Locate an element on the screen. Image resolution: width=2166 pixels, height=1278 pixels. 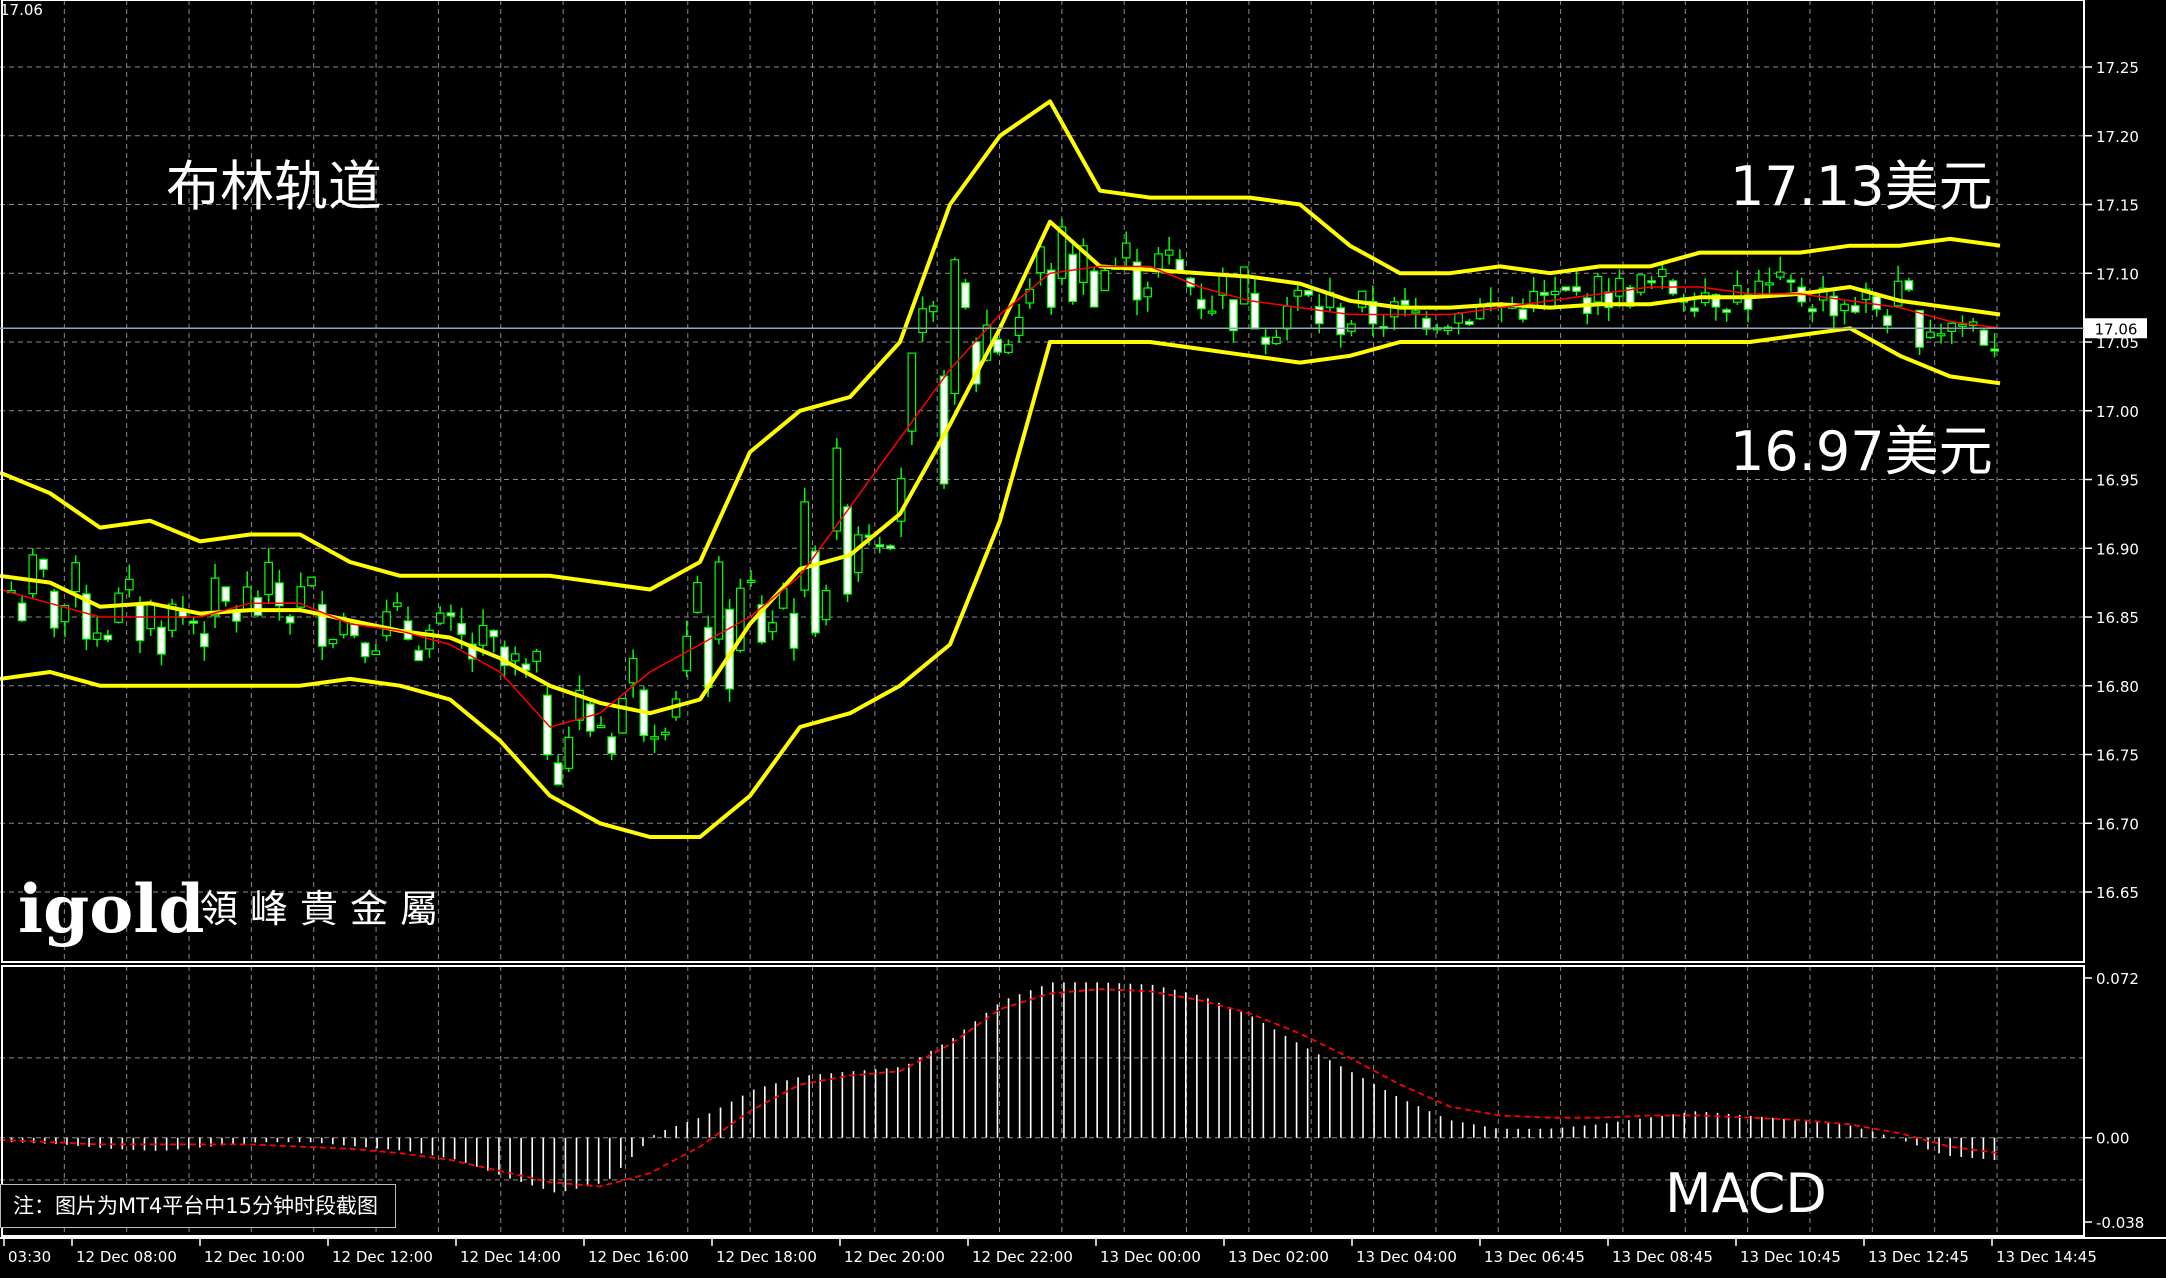
macd-tick-label: -0.038 is located at coordinates (2120, 1223).